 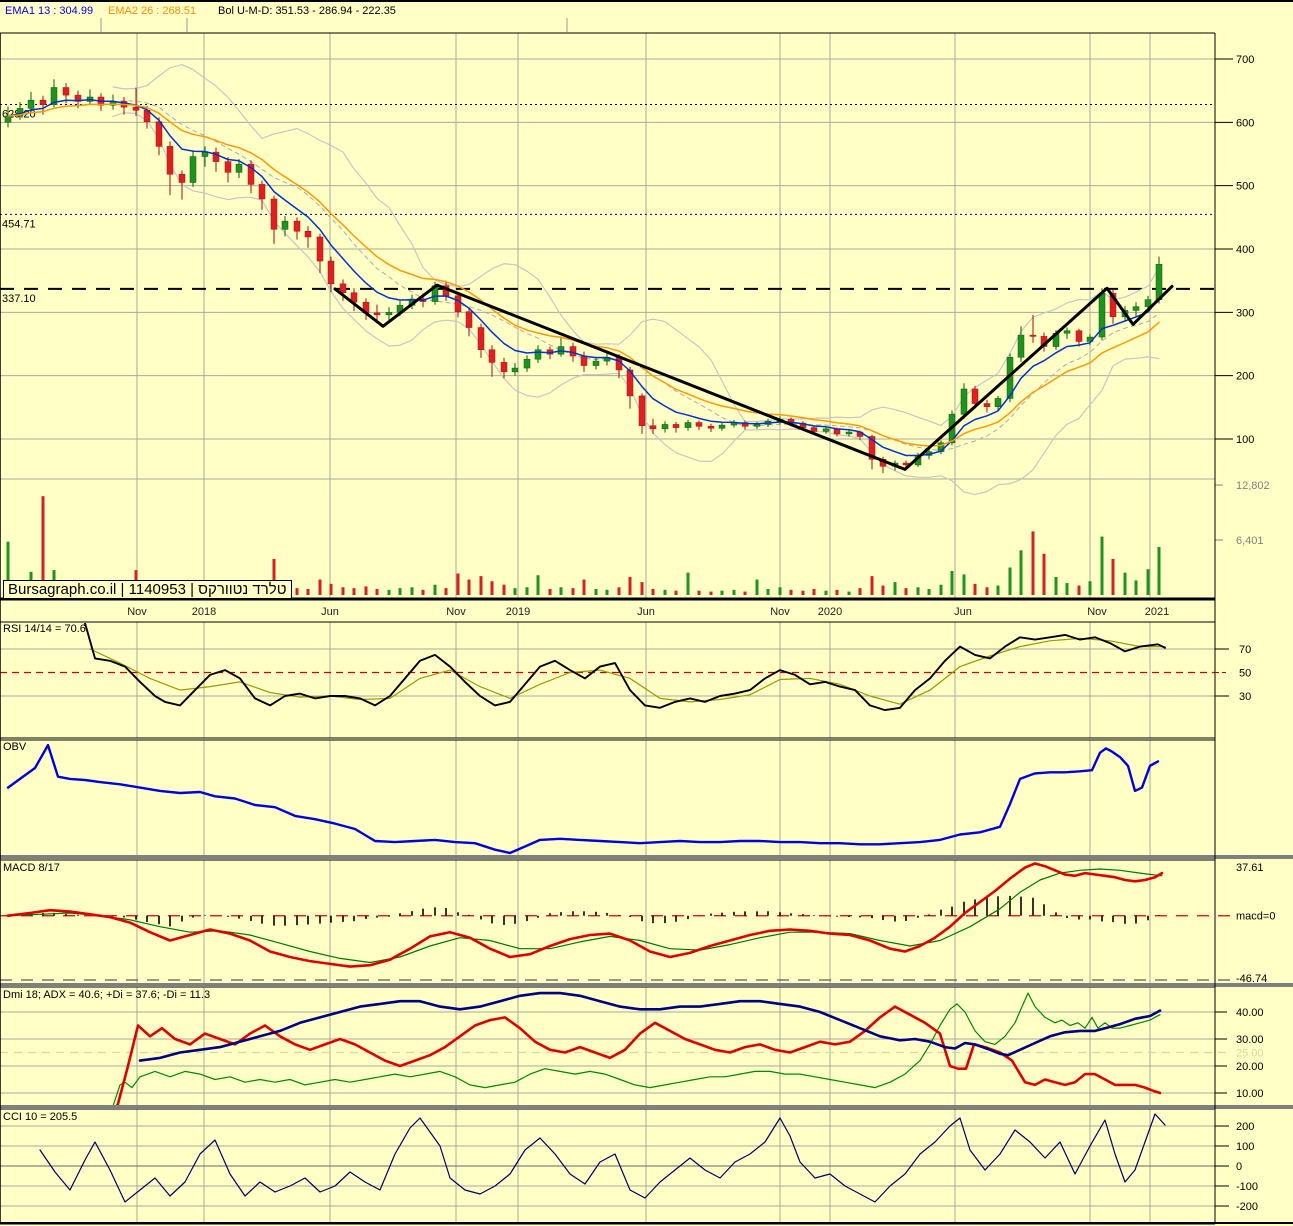 What do you see at coordinates (1255, 917) in the screenshot?
I see `svg-text: macd=0` at bounding box center [1255, 917].